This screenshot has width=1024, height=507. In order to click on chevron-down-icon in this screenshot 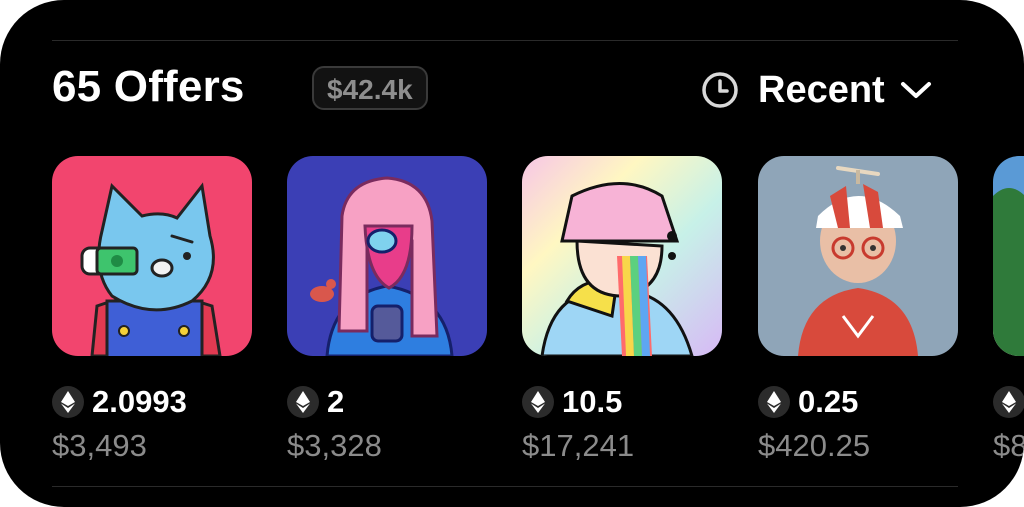, I will do `click(915, 90)`.